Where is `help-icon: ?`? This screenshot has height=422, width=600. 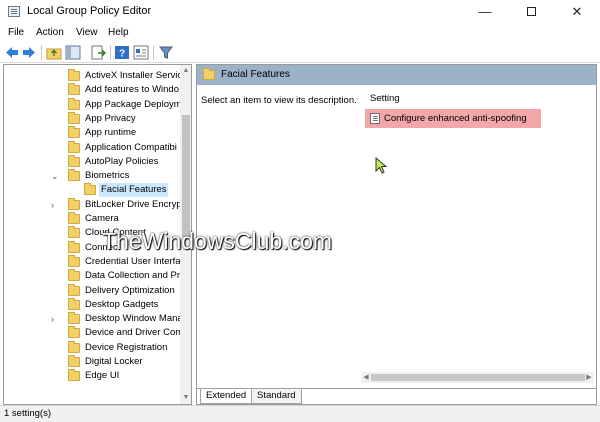
help-icon: ? is located at coordinates (122, 52).